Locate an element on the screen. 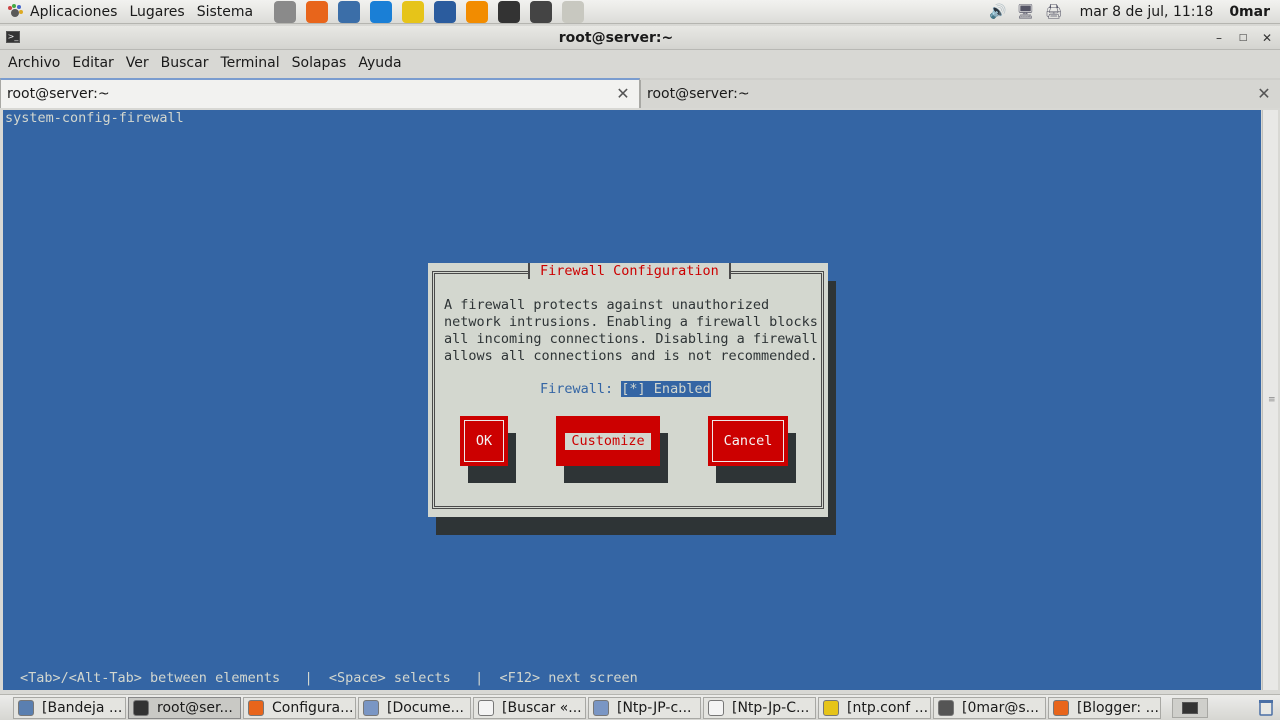  tab-terminal-1: root@server:~ ✕ is located at coordinates (320, 93).